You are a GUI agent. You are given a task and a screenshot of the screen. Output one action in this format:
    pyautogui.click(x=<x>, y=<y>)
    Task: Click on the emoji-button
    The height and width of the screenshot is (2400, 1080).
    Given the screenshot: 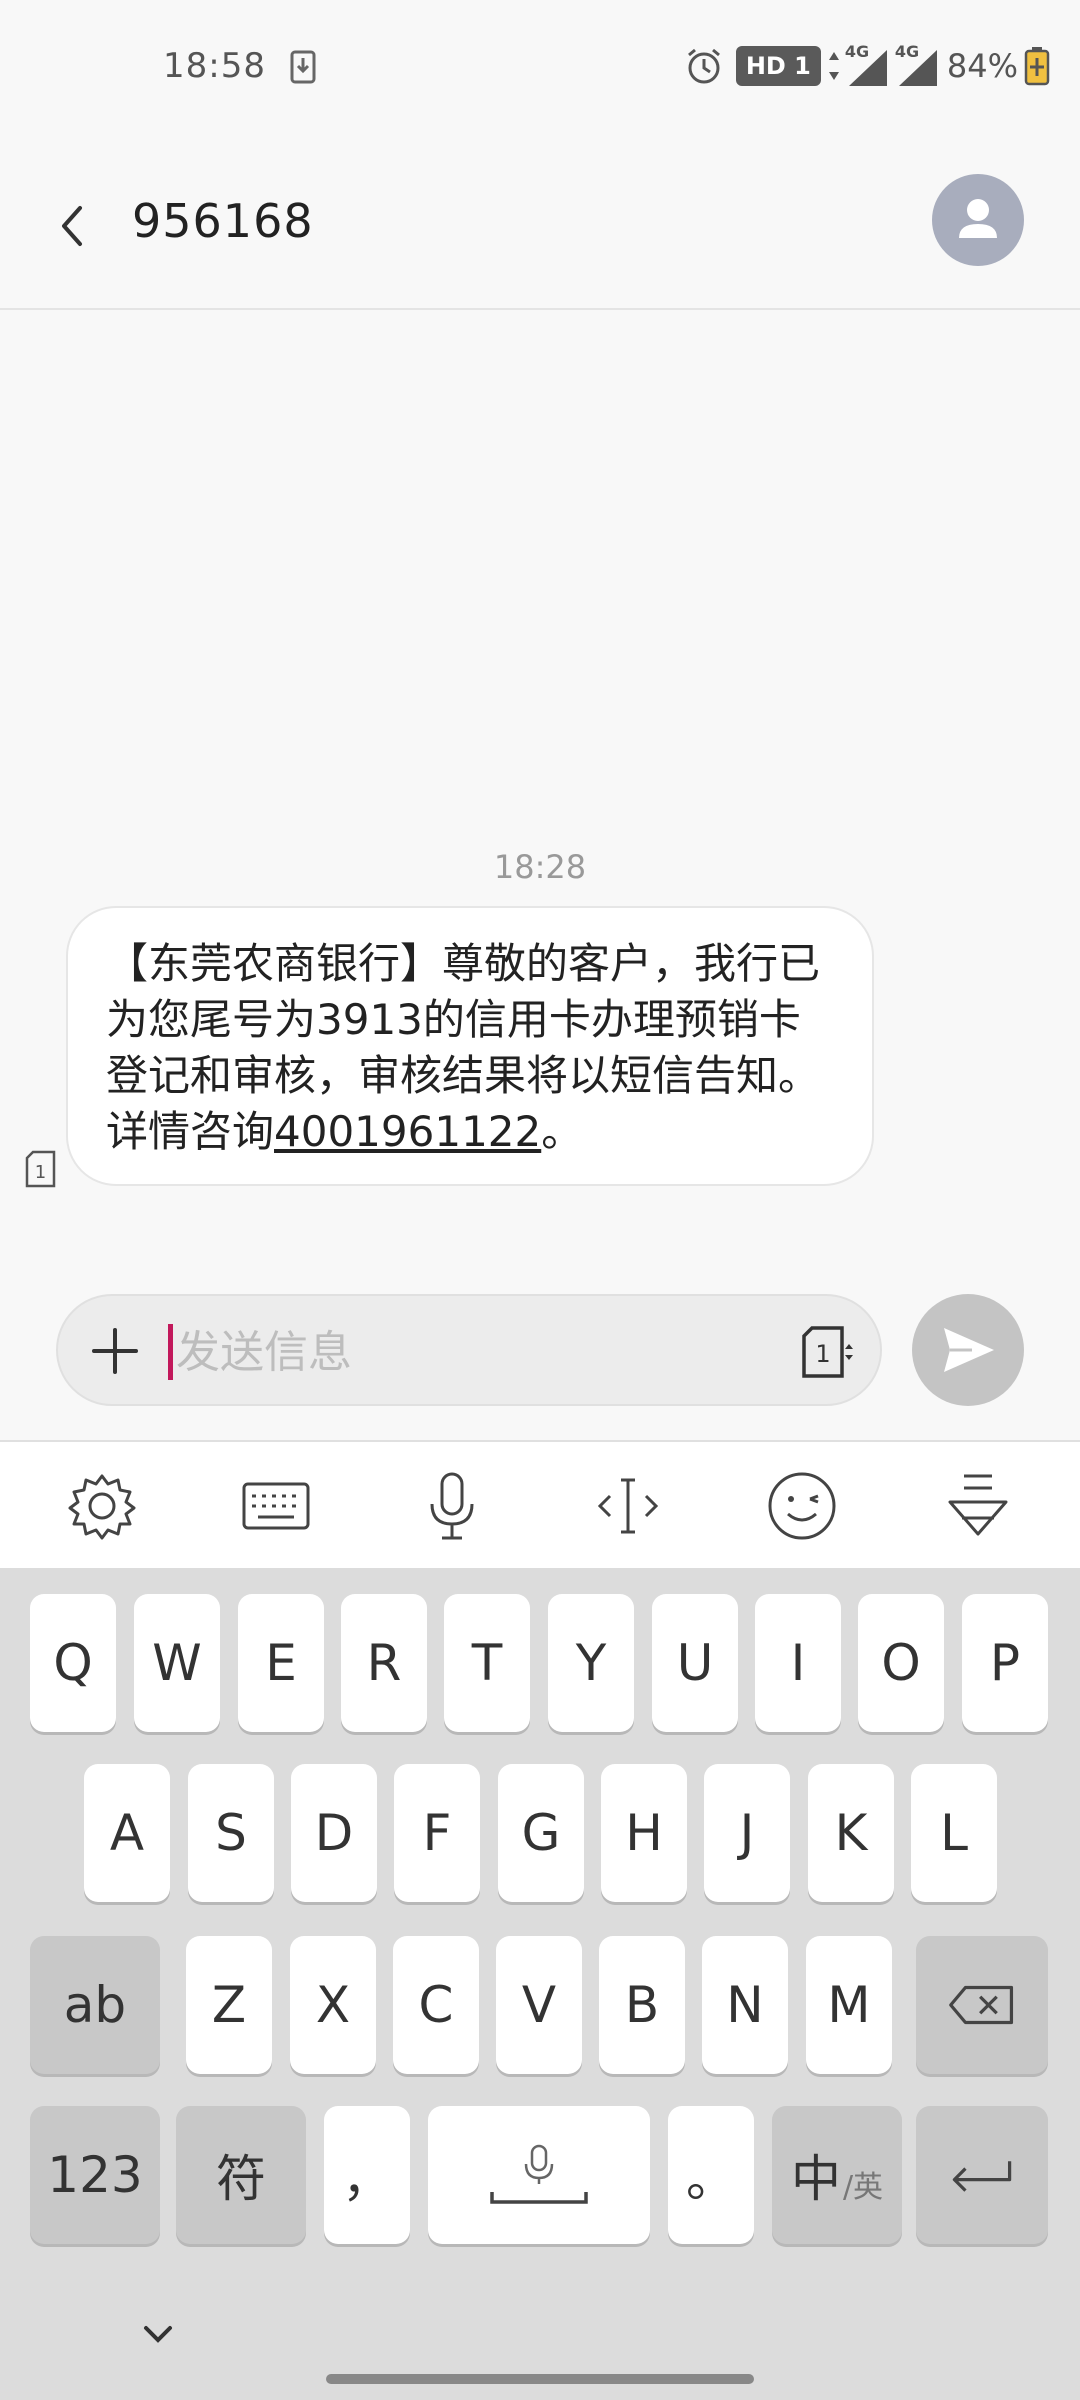 What is the action you would take?
    pyautogui.click(x=802, y=1506)
    